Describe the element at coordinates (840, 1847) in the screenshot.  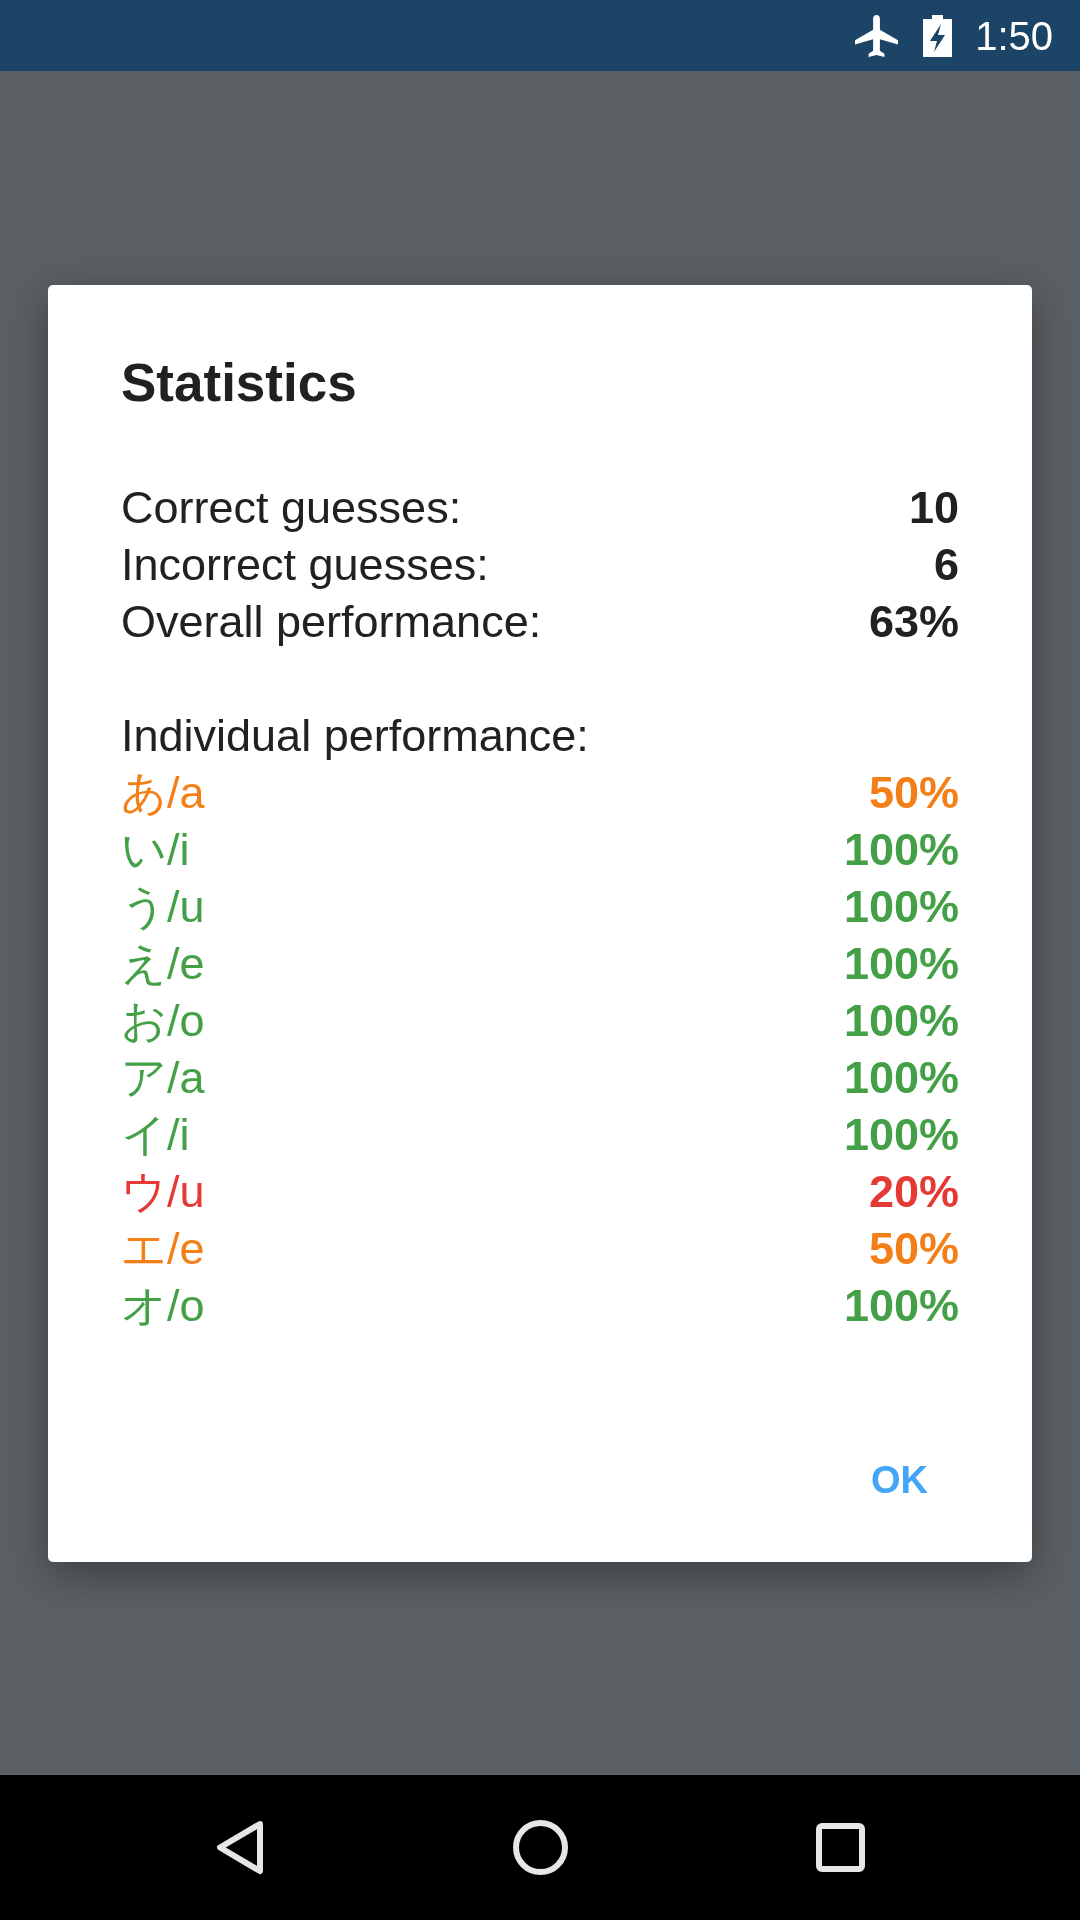
I see `recents-icon` at that location.